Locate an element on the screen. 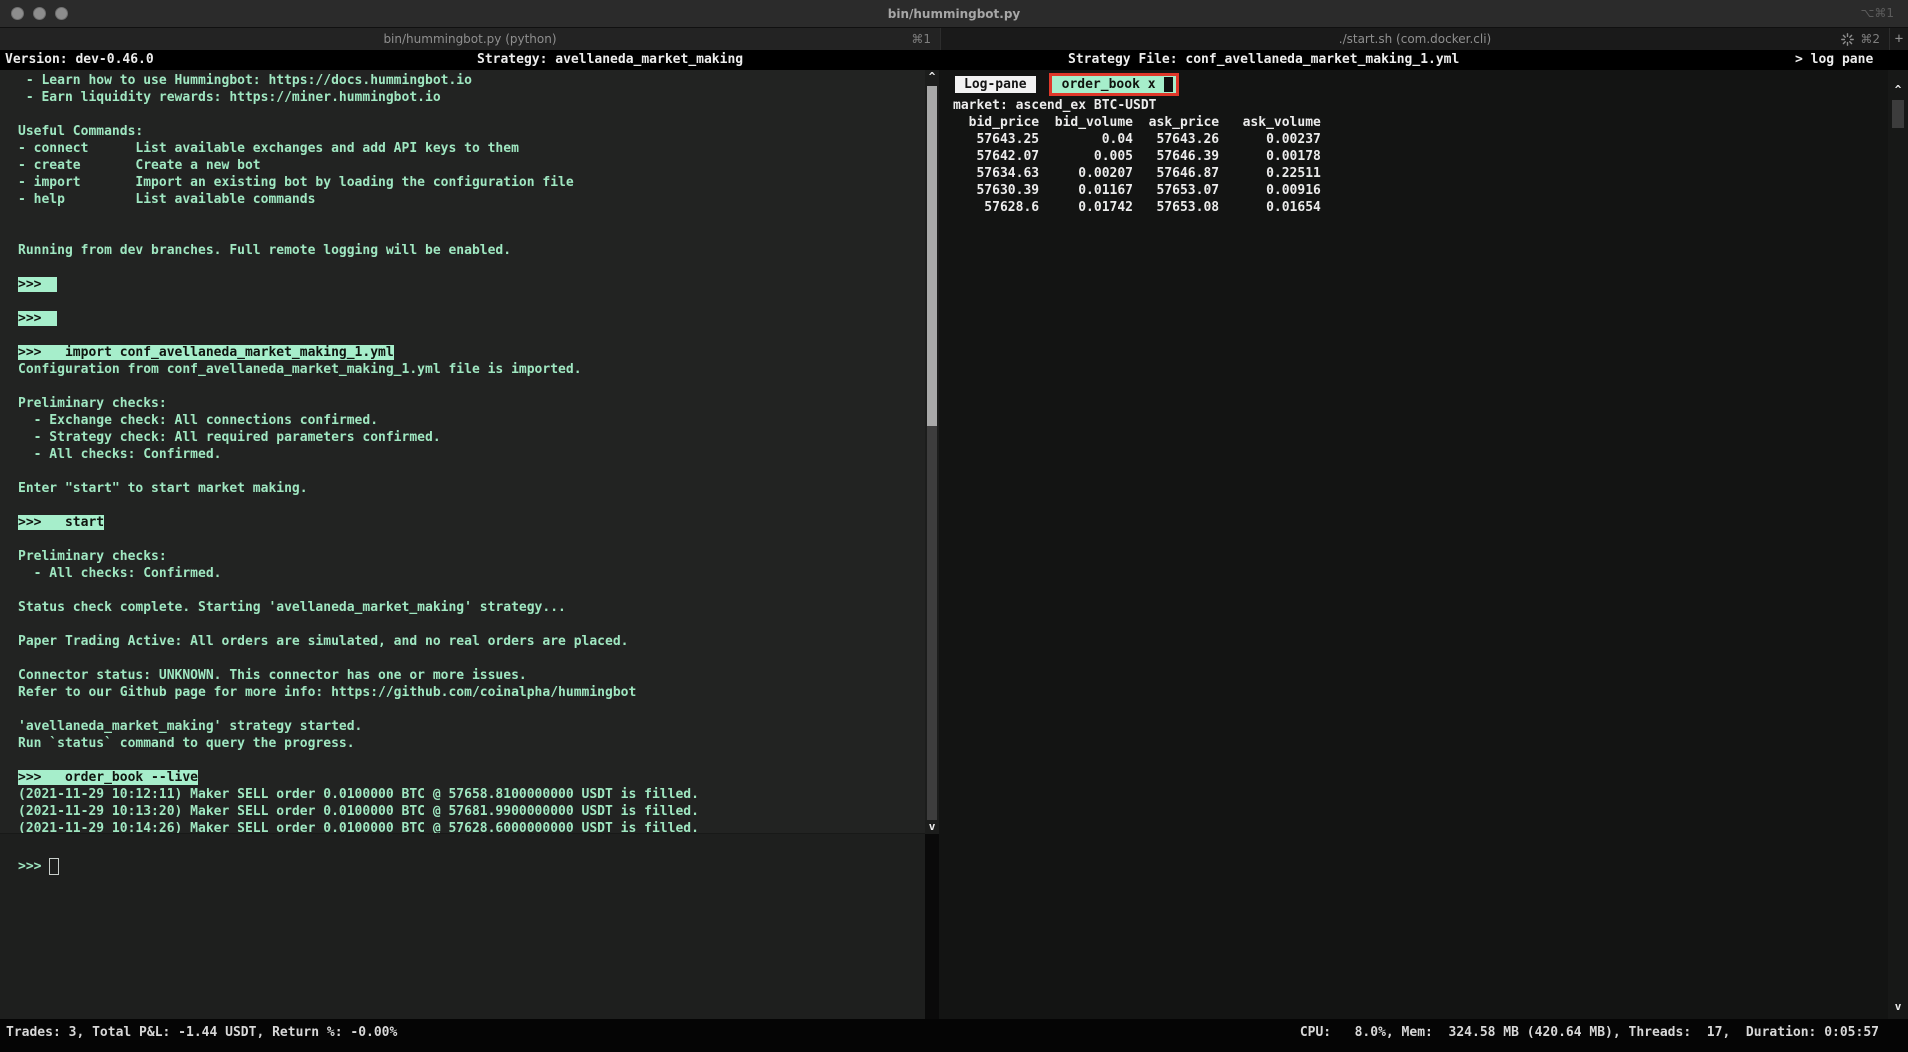 The image size is (1908, 1052). command-input-area: >>> is located at coordinates (462, 926).